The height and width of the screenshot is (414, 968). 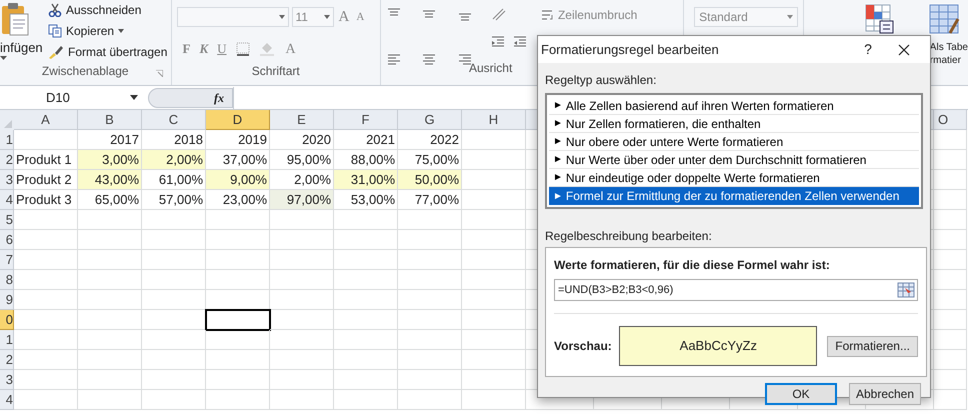 I want to click on copy-button: Kopieren, so click(x=90, y=31).